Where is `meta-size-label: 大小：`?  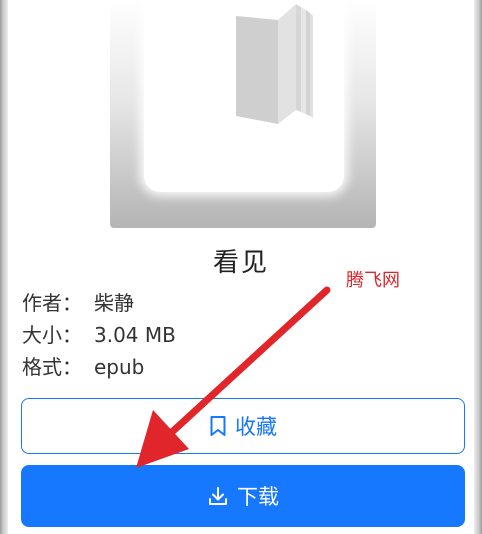 meta-size-label: 大小： is located at coordinates (52, 335).